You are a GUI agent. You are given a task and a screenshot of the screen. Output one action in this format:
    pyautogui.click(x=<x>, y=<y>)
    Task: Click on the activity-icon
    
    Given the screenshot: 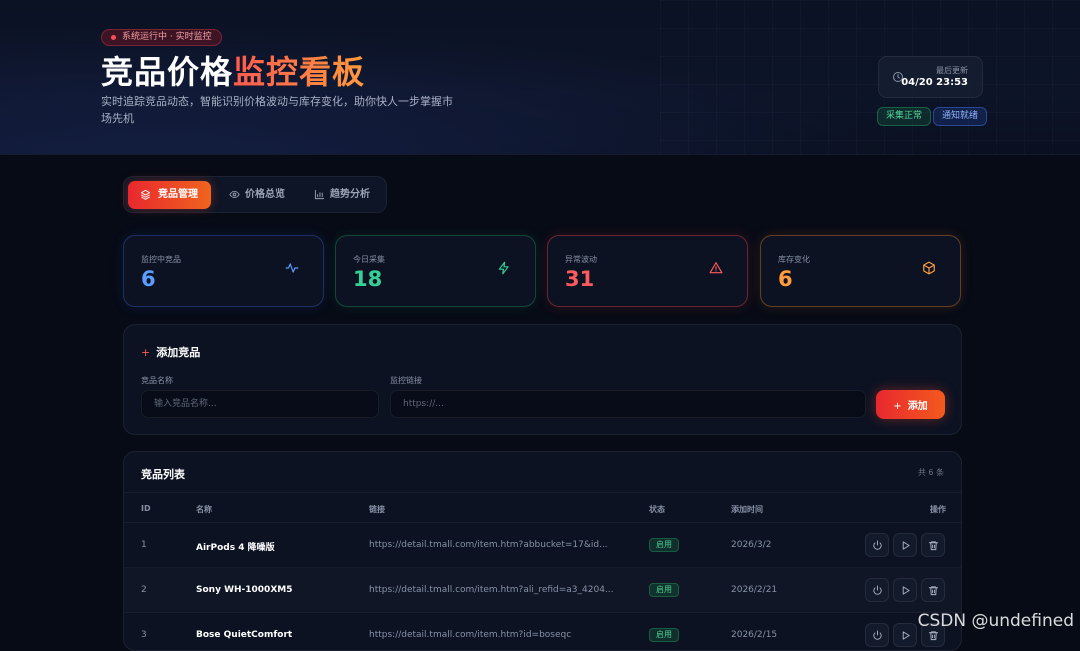 What is the action you would take?
    pyautogui.click(x=292, y=268)
    